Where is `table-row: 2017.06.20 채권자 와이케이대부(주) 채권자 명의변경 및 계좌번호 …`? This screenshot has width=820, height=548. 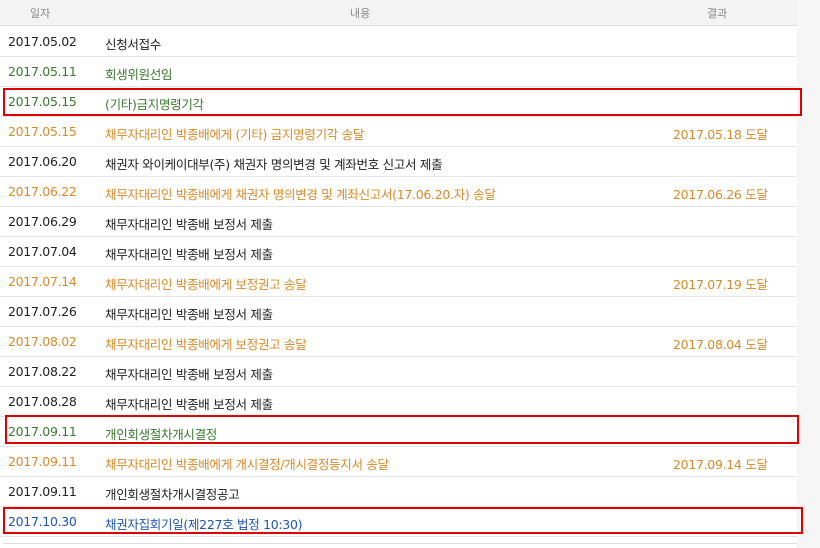 table-row: 2017.06.20 채권자 와이케이대부(주) 채권자 명의변경 및 계좌번호 … is located at coordinates (398, 162).